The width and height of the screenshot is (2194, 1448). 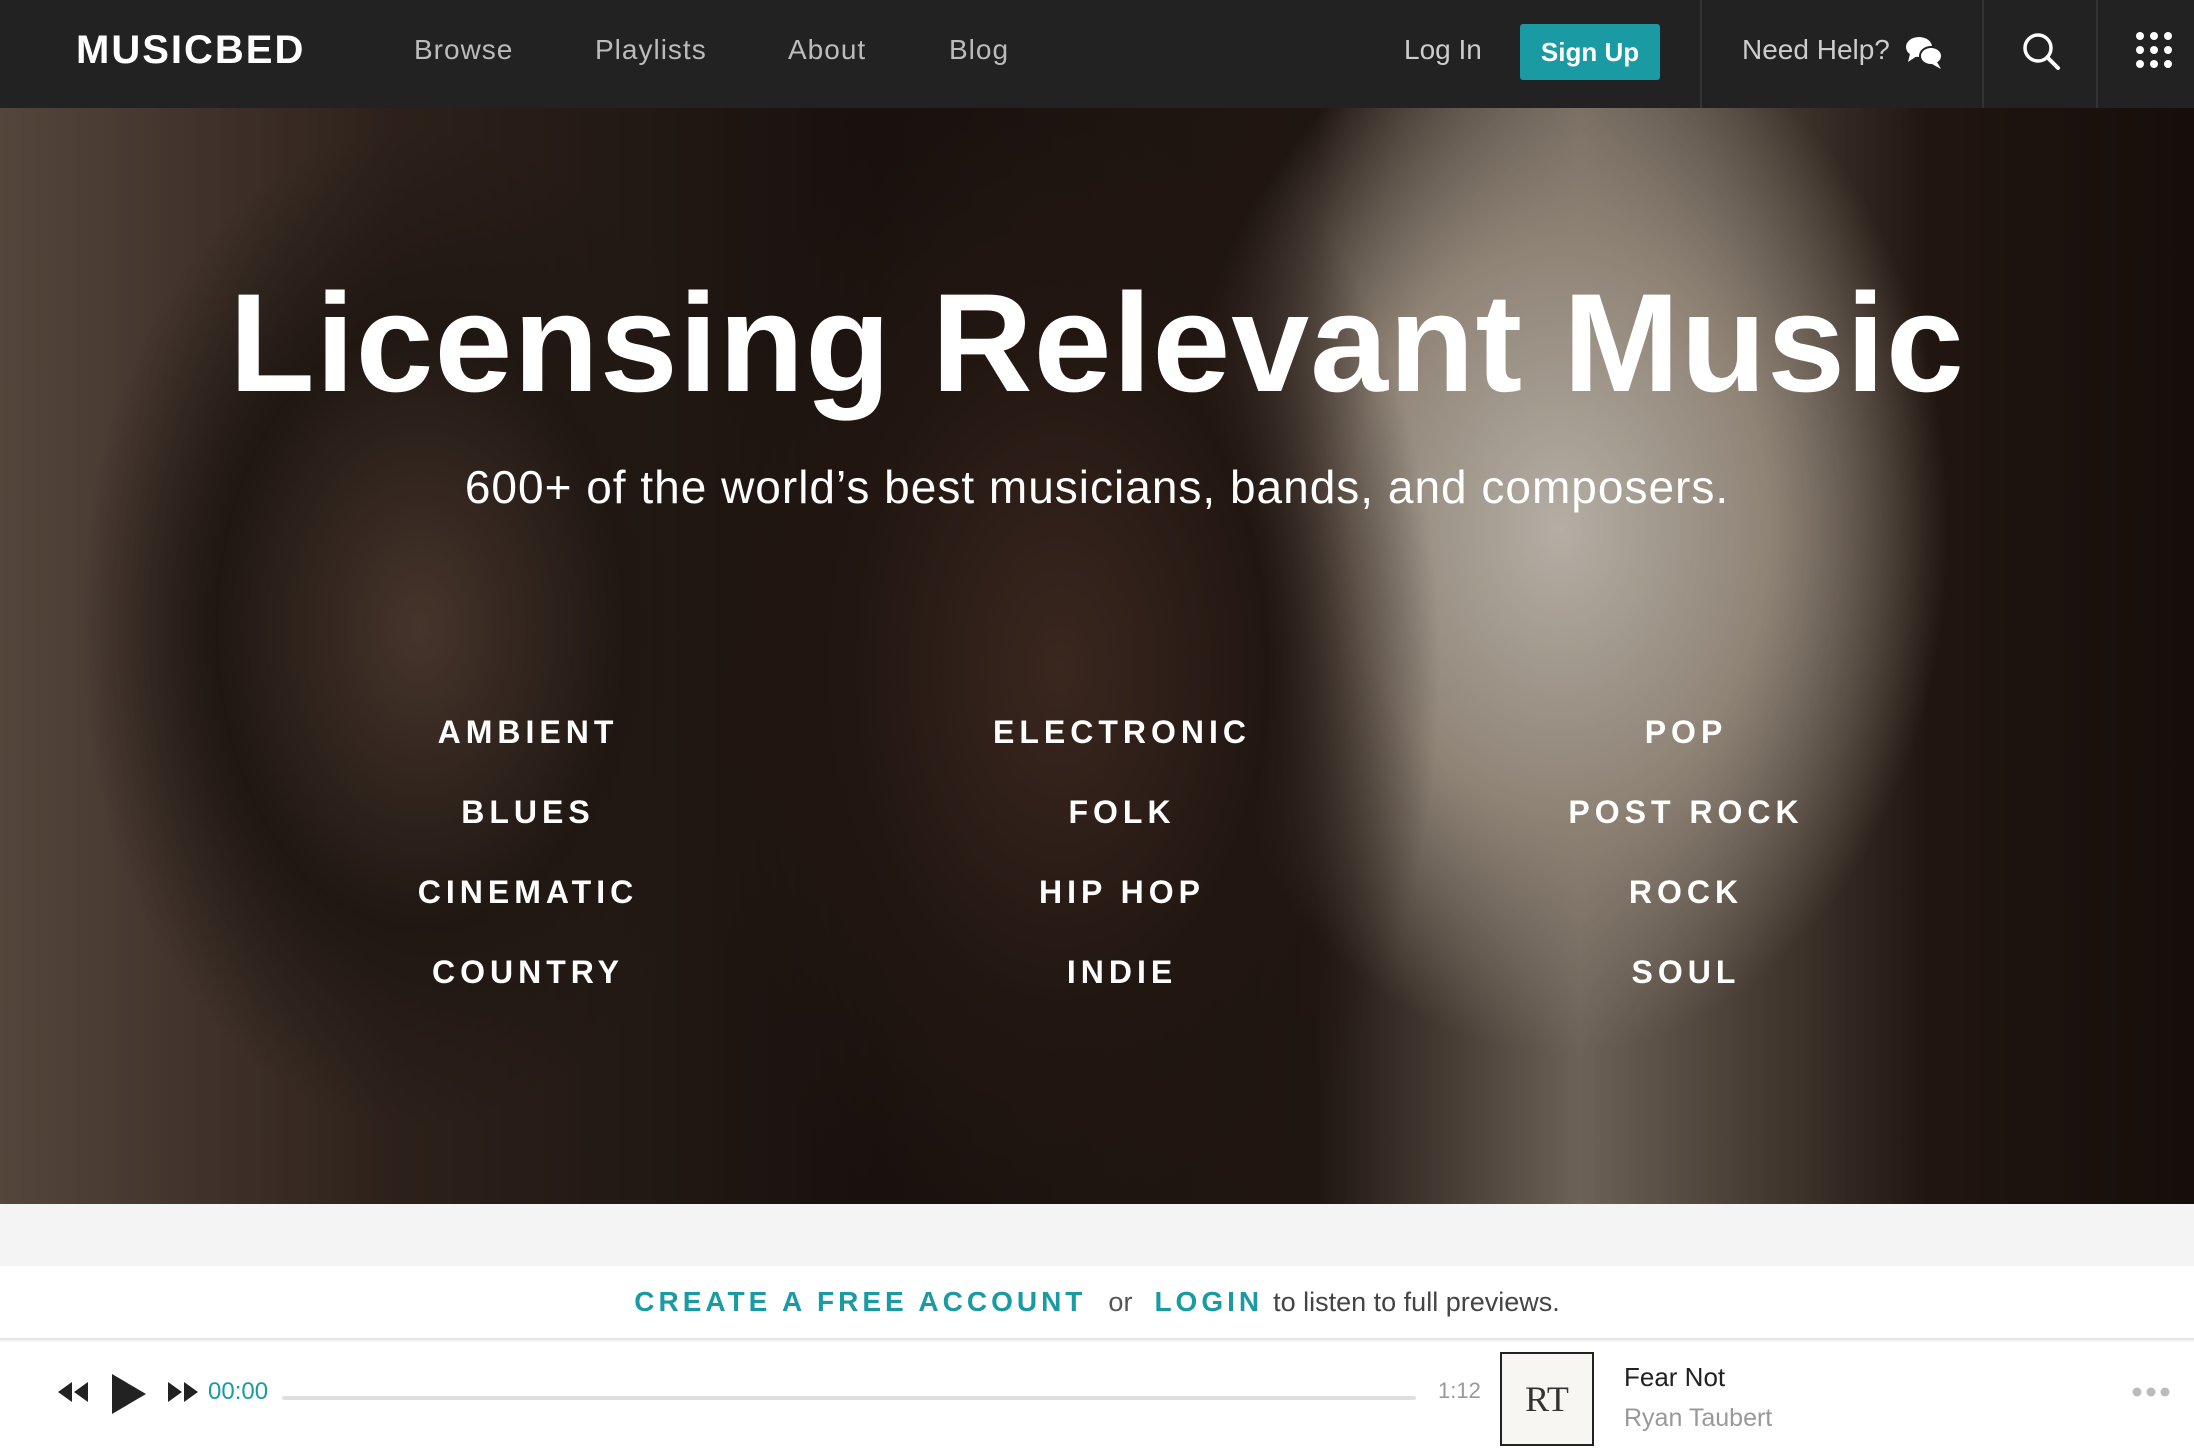 I want to click on signup-button: Sign Up, so click(x=1590, y=52).